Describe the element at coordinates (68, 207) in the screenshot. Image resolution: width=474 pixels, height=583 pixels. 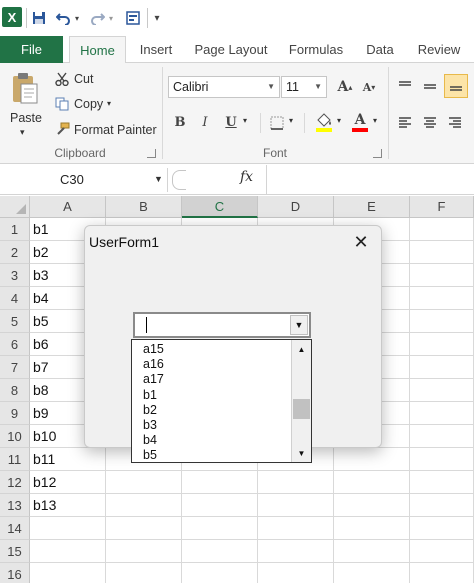
I see `column-header-a: A` at that location.